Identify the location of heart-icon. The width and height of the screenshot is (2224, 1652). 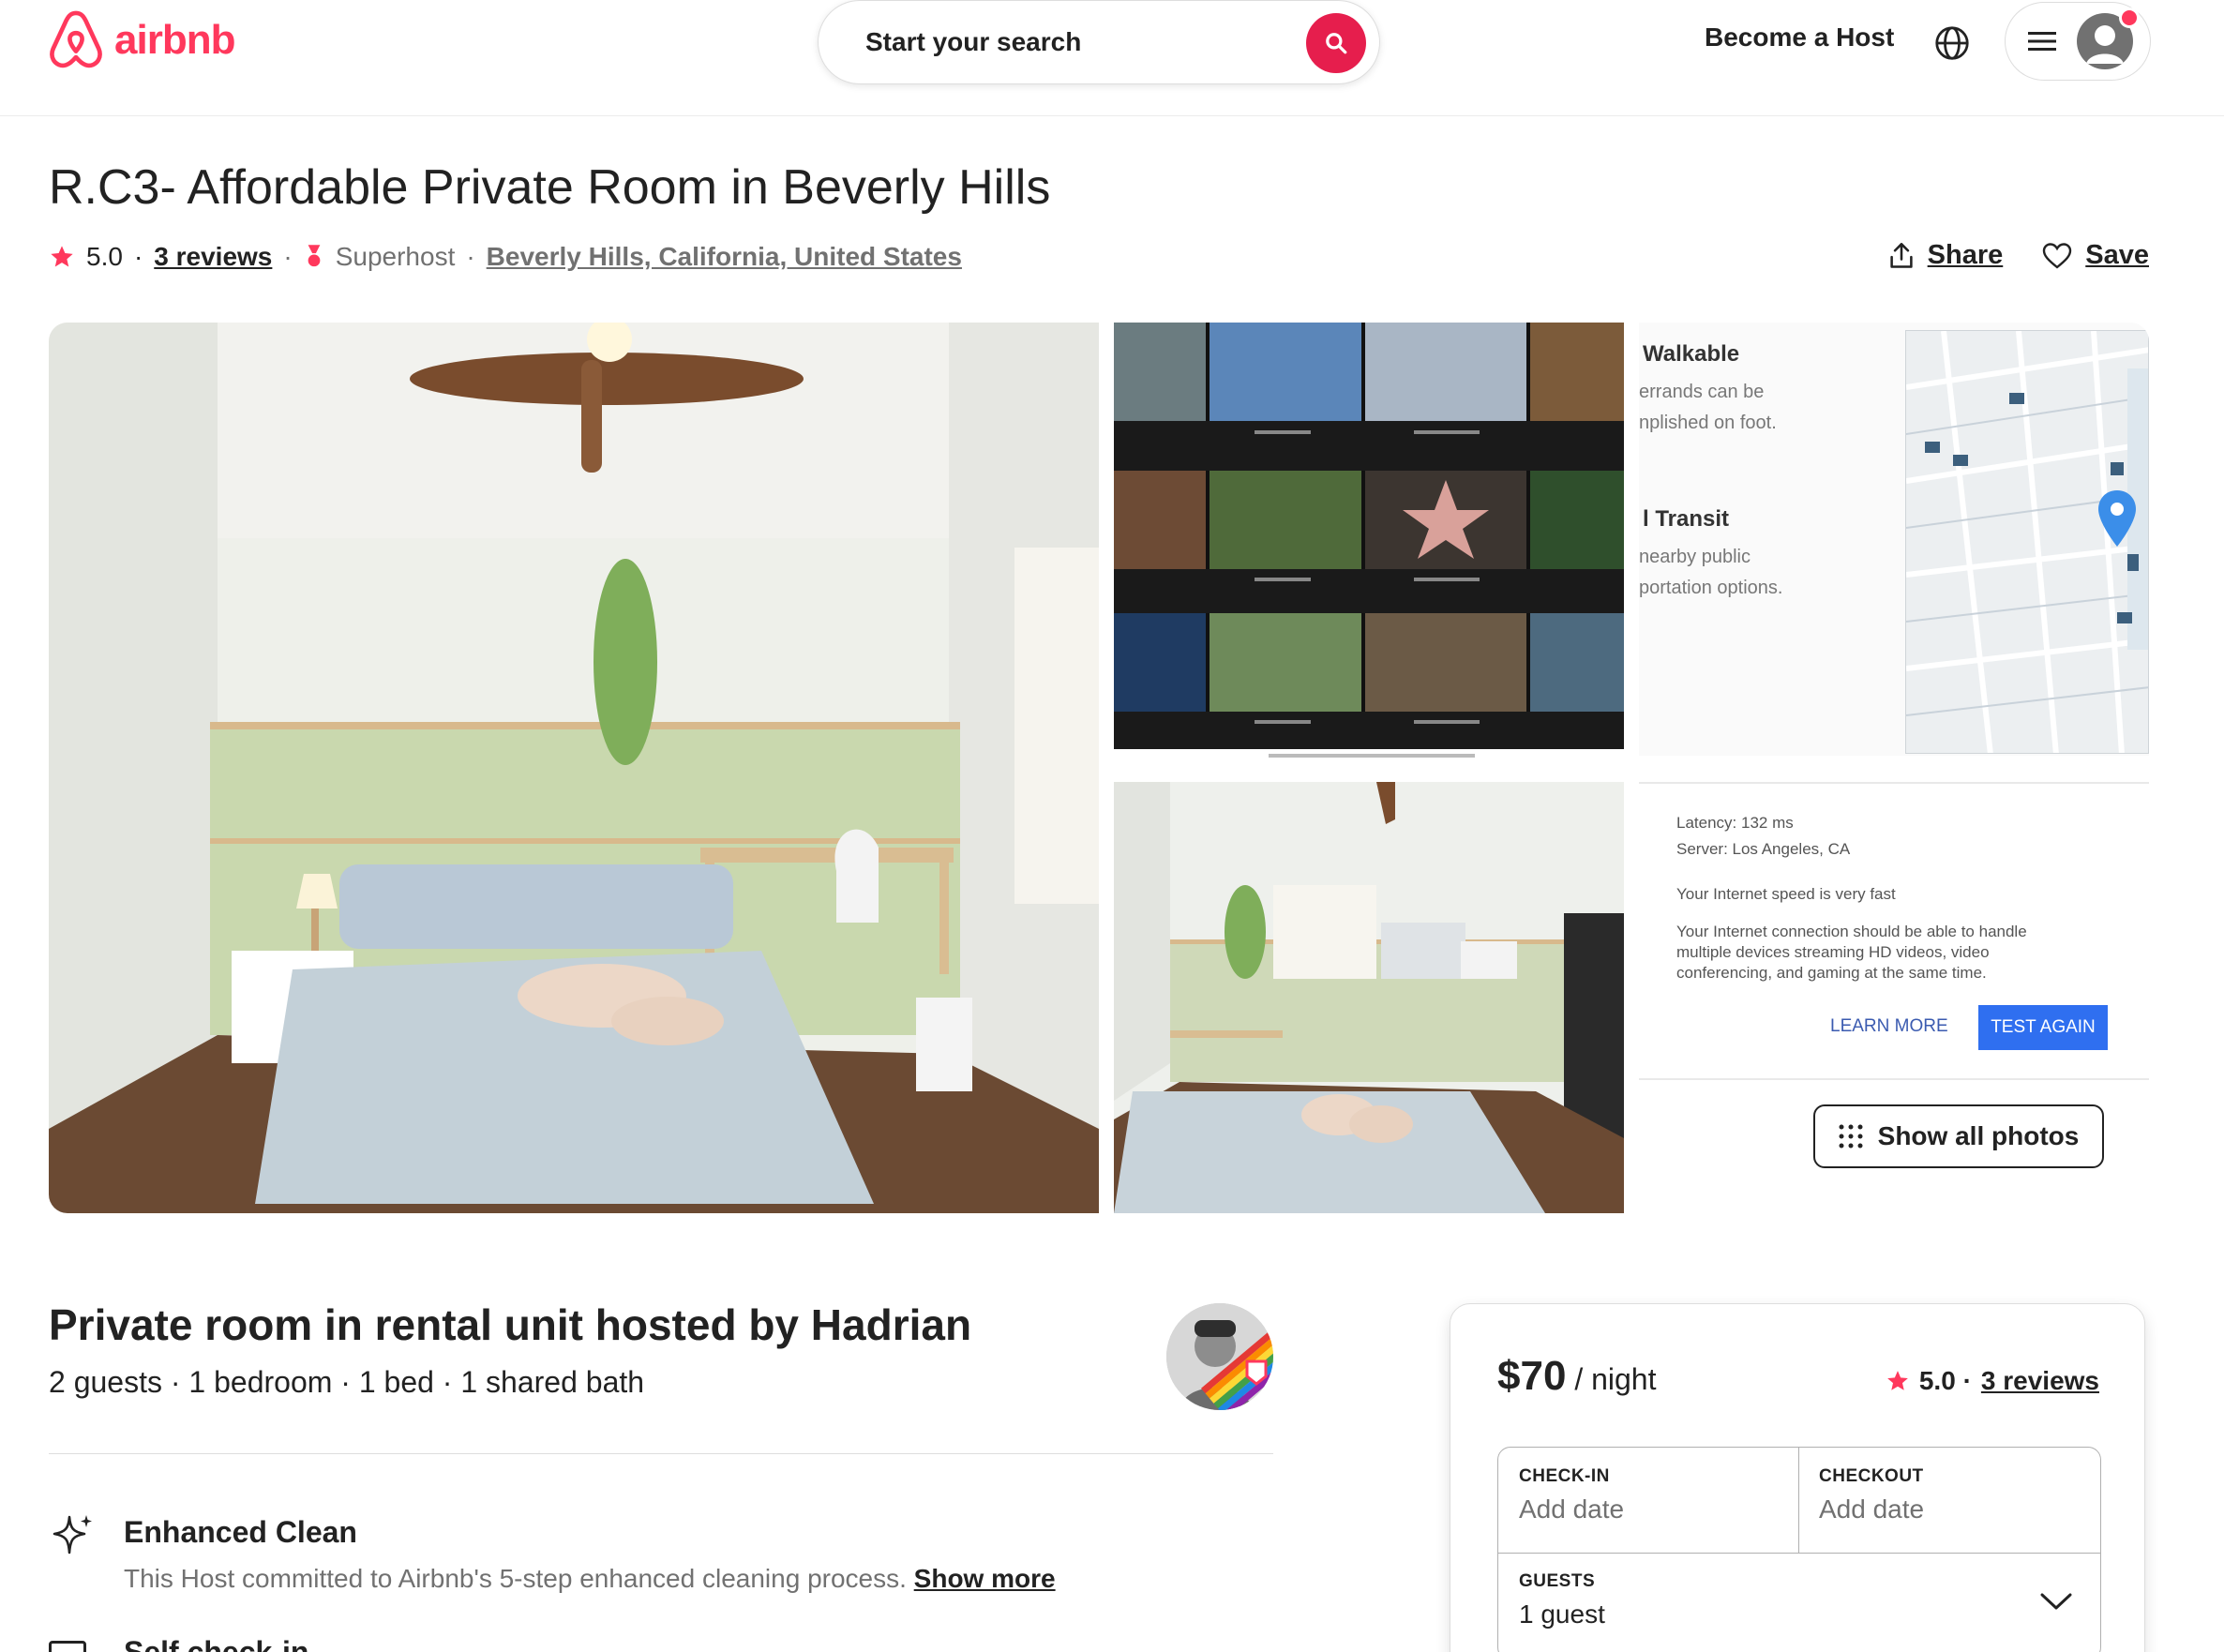
(2057, 255).